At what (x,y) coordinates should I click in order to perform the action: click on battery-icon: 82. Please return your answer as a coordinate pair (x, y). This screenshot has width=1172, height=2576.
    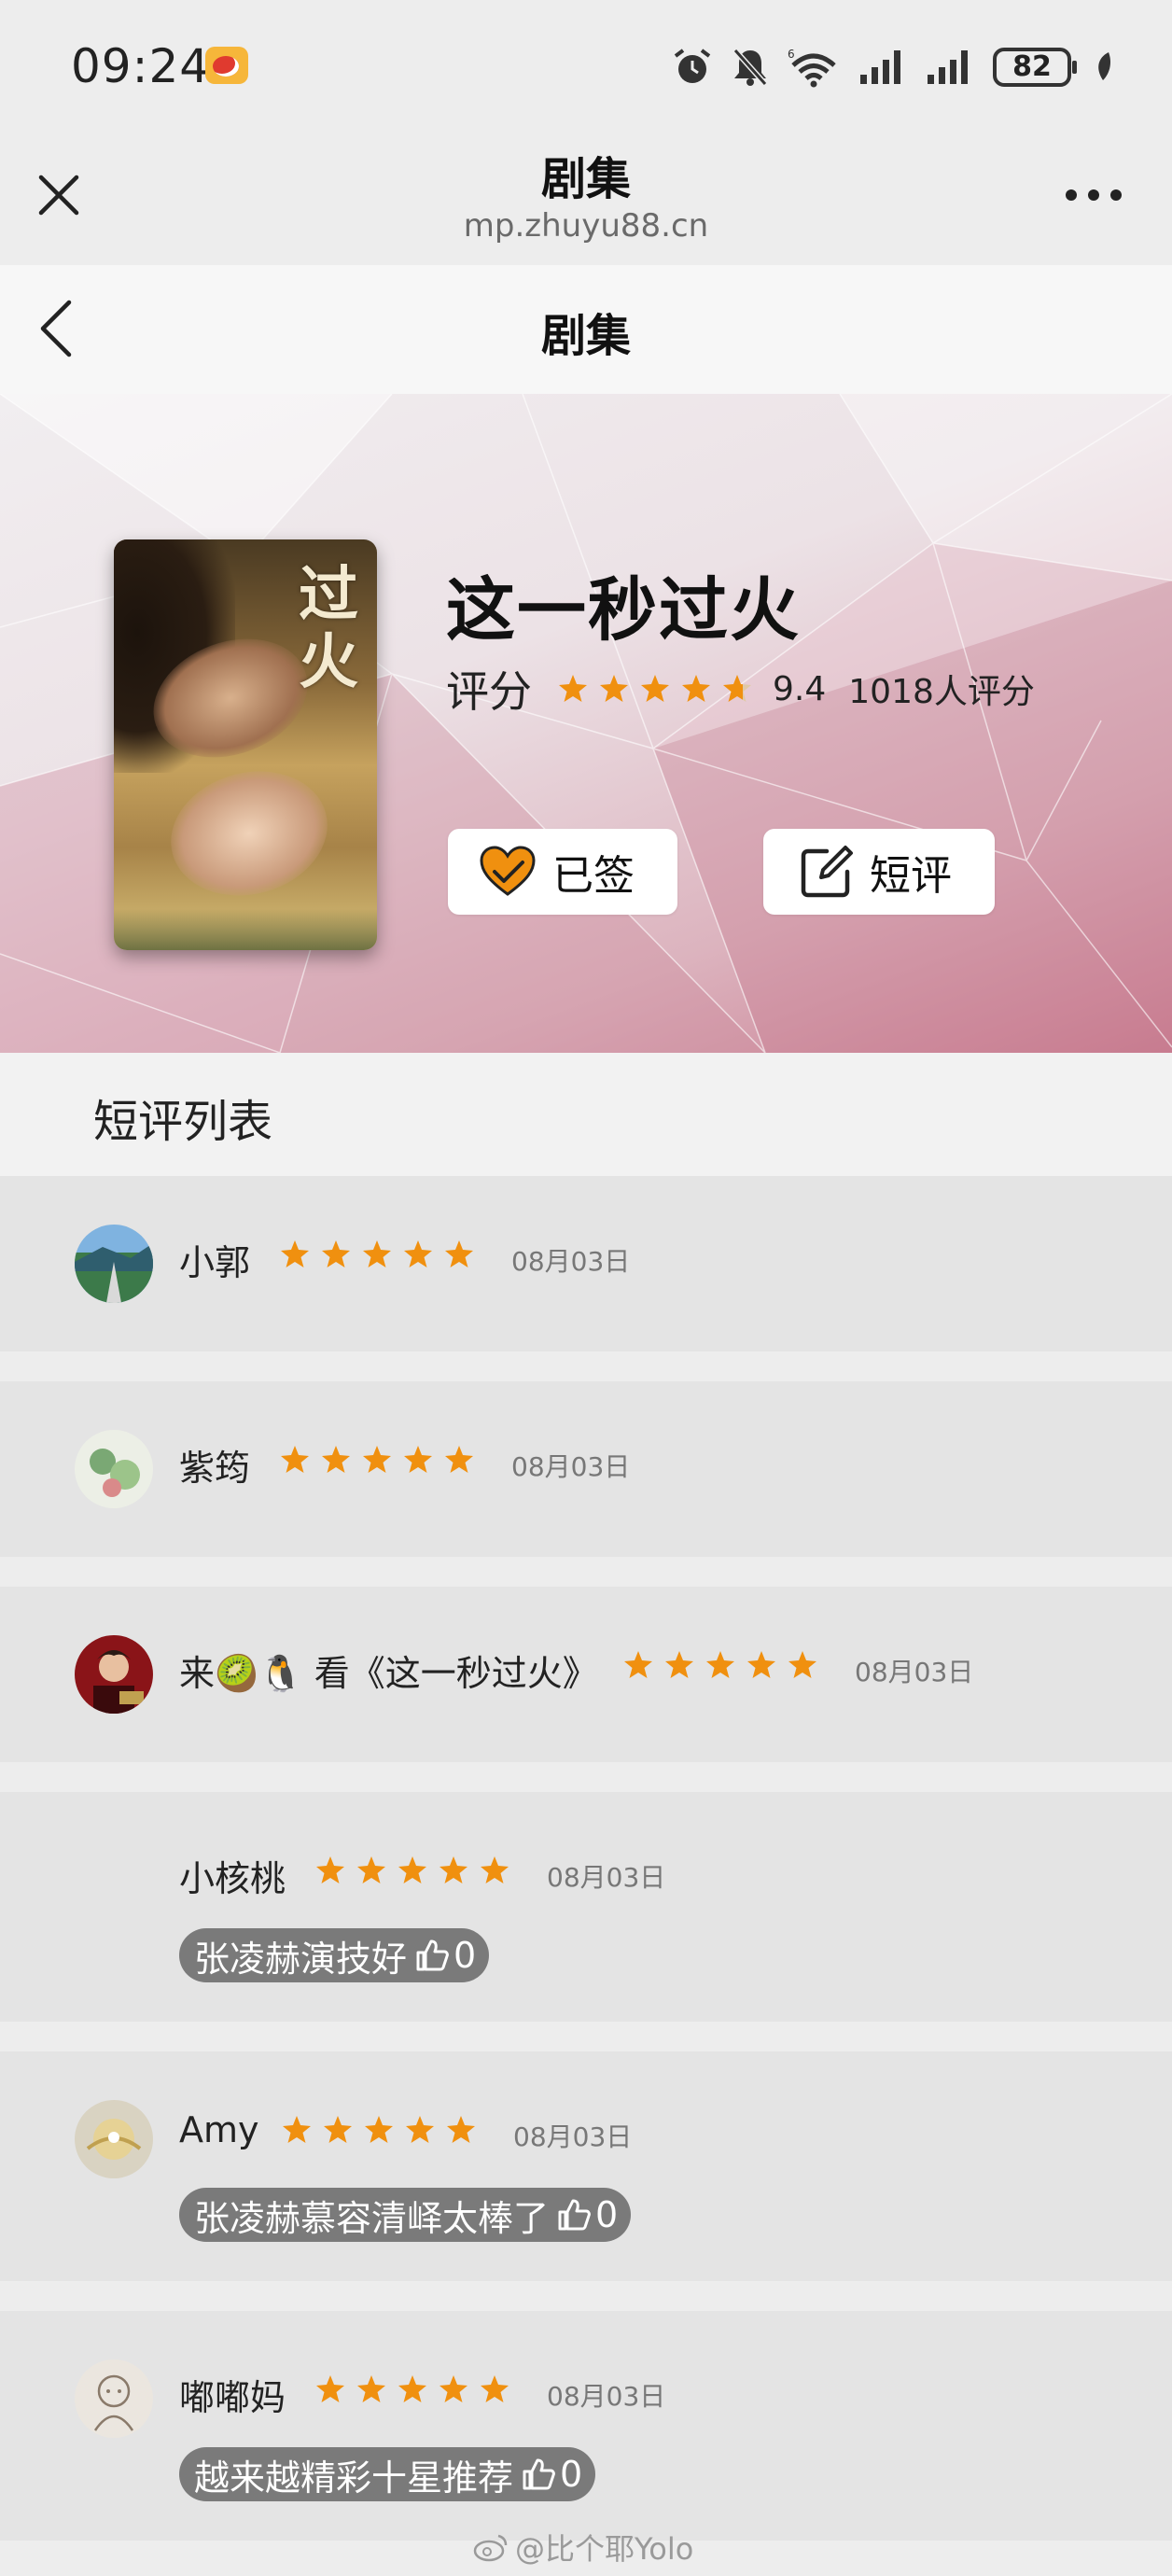
    Looking at the image, I should click on (1035, 67).